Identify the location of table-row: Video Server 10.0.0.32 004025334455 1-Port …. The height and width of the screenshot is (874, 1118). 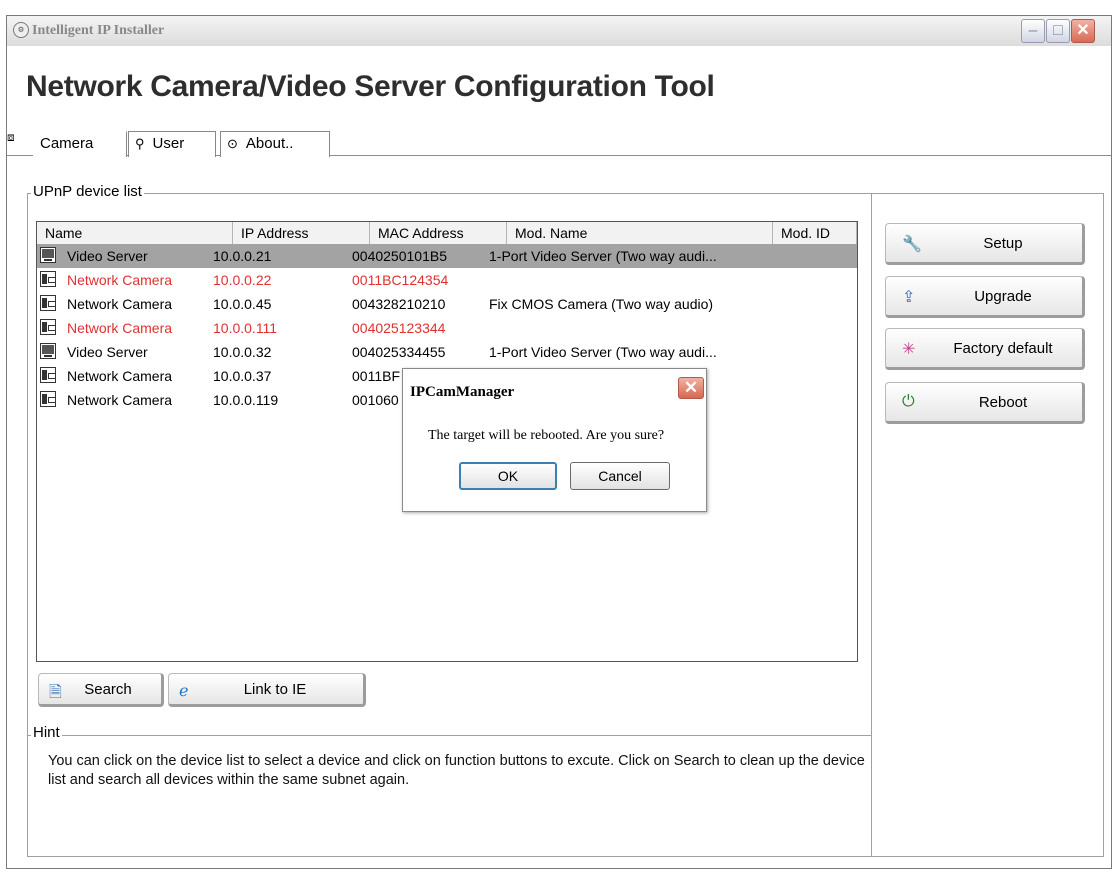
(447, 352).